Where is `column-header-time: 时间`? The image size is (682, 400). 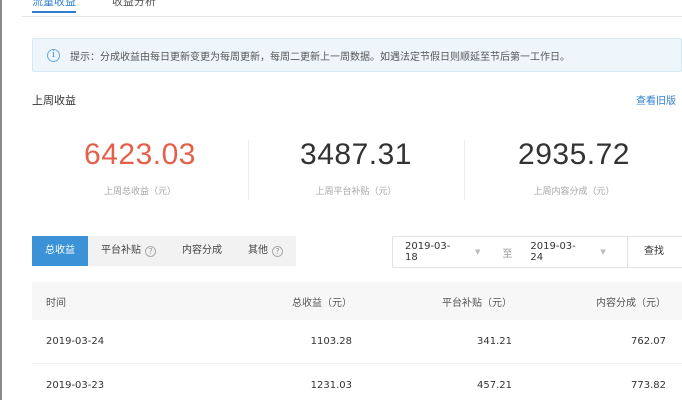
column-header-time: 时间 is located at coordinates (56, 303).